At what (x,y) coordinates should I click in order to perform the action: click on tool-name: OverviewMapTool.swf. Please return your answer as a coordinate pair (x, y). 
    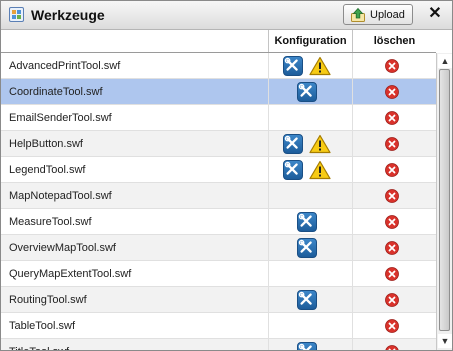
    Looking at the image, I should click on (62, 248).